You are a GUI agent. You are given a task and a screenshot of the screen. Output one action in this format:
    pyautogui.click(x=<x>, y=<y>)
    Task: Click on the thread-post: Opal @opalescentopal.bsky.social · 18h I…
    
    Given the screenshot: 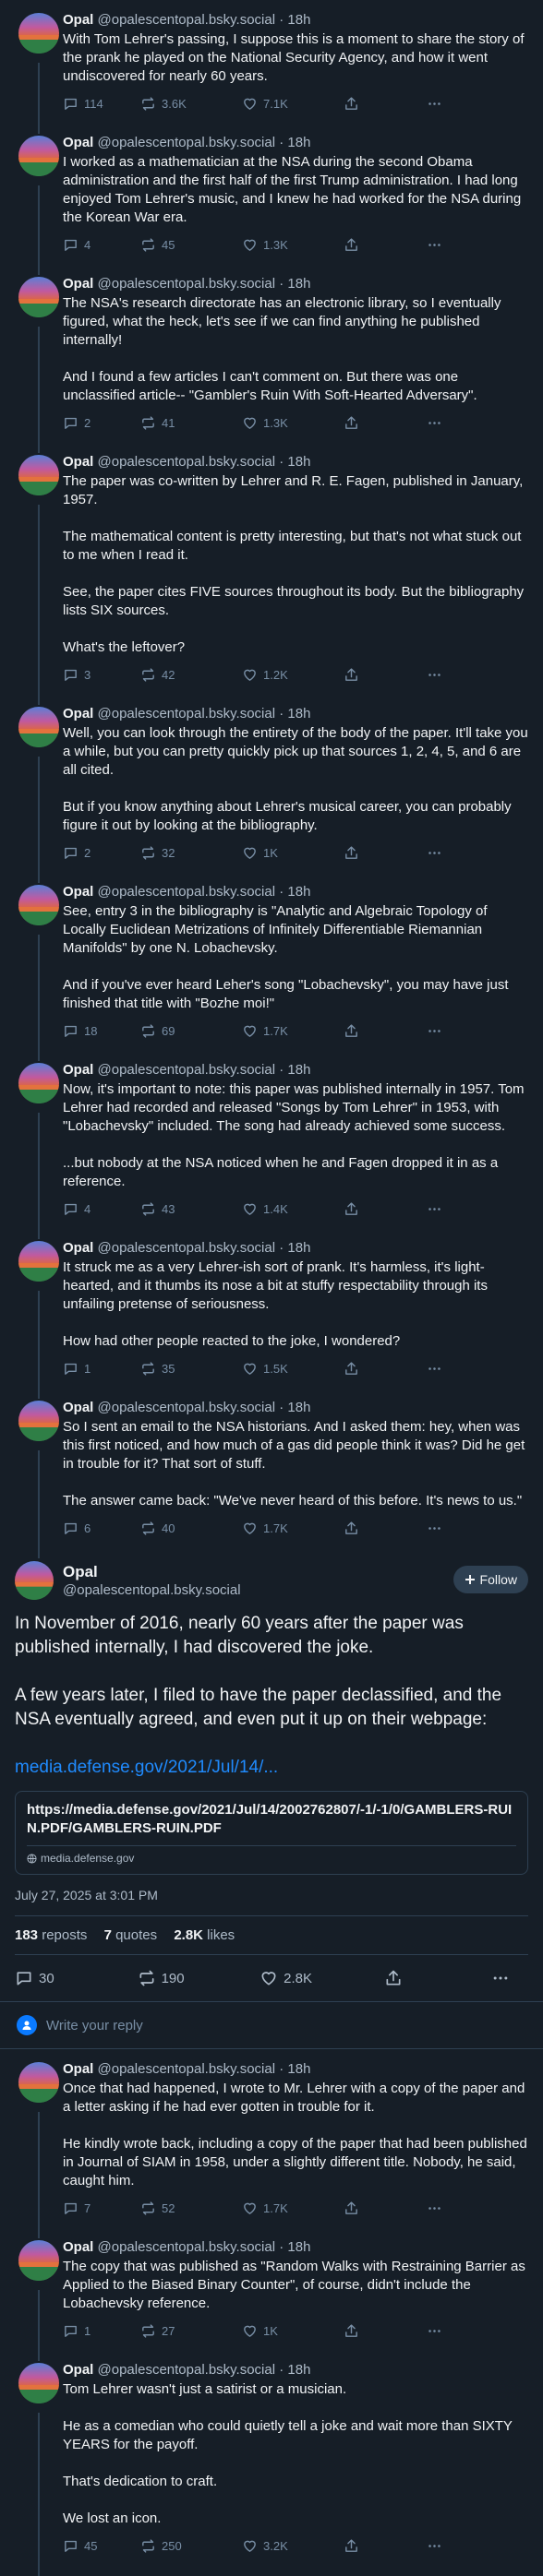 What is the action you would take?
    pyautogui.click(x=271, y=1313)
    